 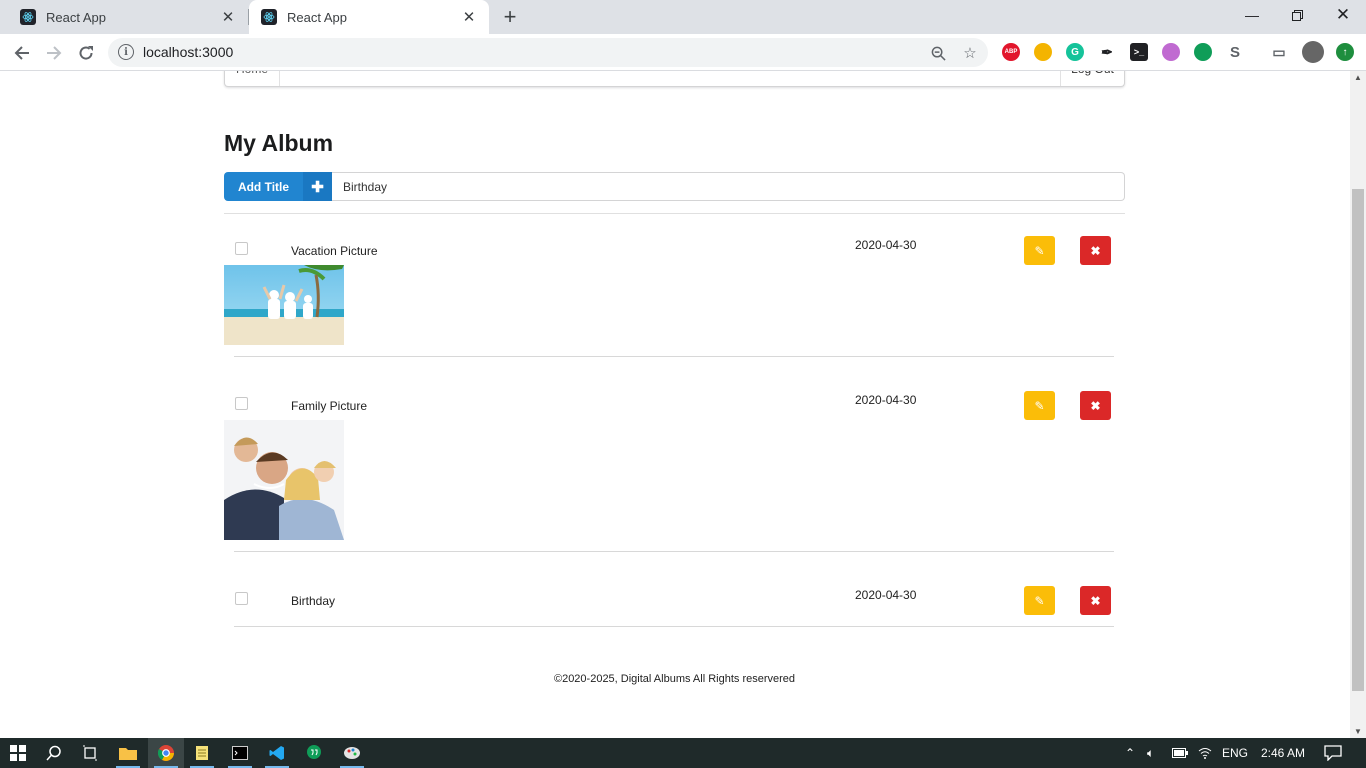 What do you see at coordinates (317, 186) in the screenshot?
I see `plus-icon: ✚` at bounding box center [317, 186].